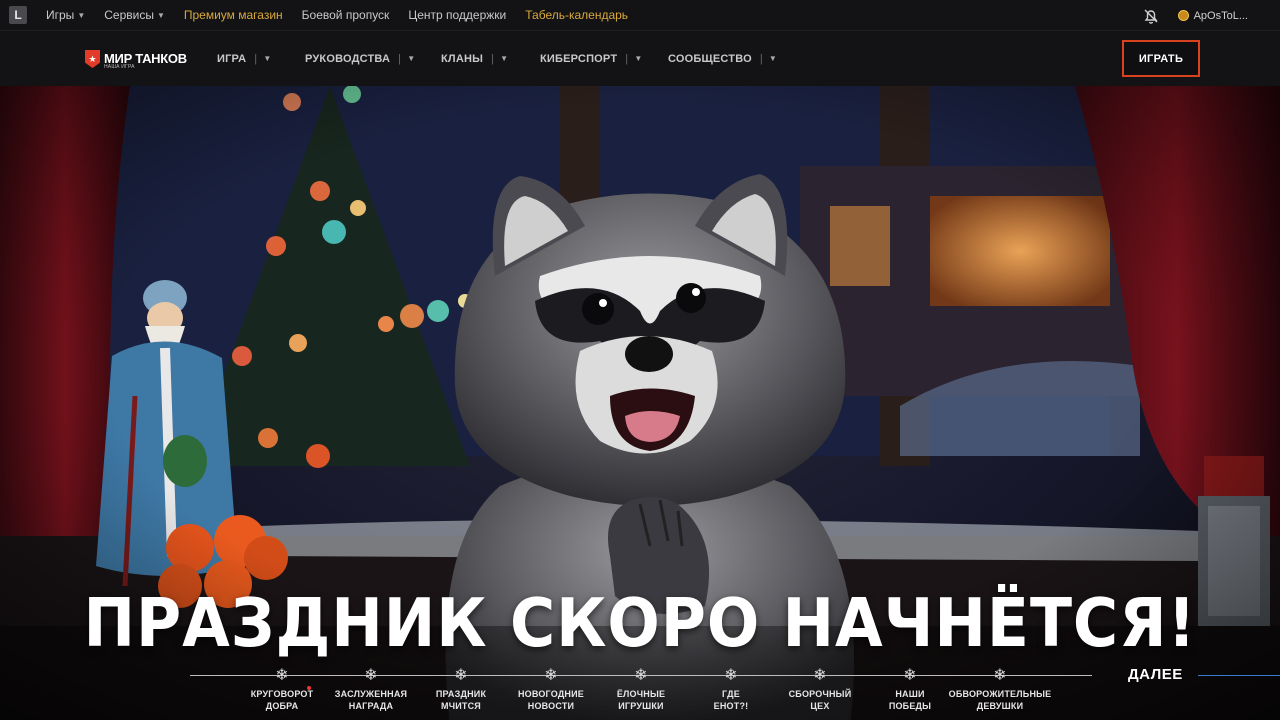 The height and width of the screenshot is (720, 1280). I want to click on next-underline, so click(1239, 675).